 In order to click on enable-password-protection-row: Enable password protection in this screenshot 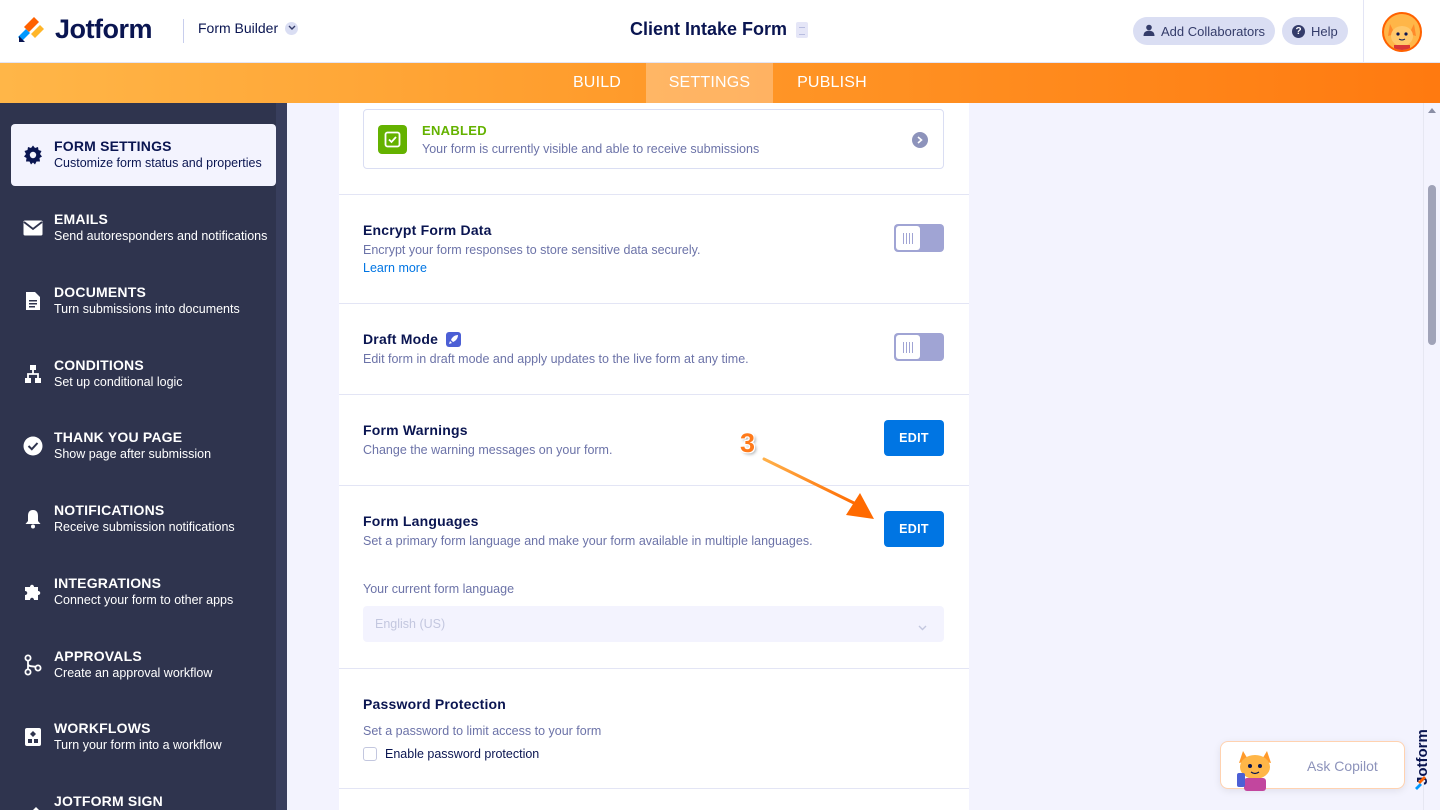, I will do `click(451, 754)`.